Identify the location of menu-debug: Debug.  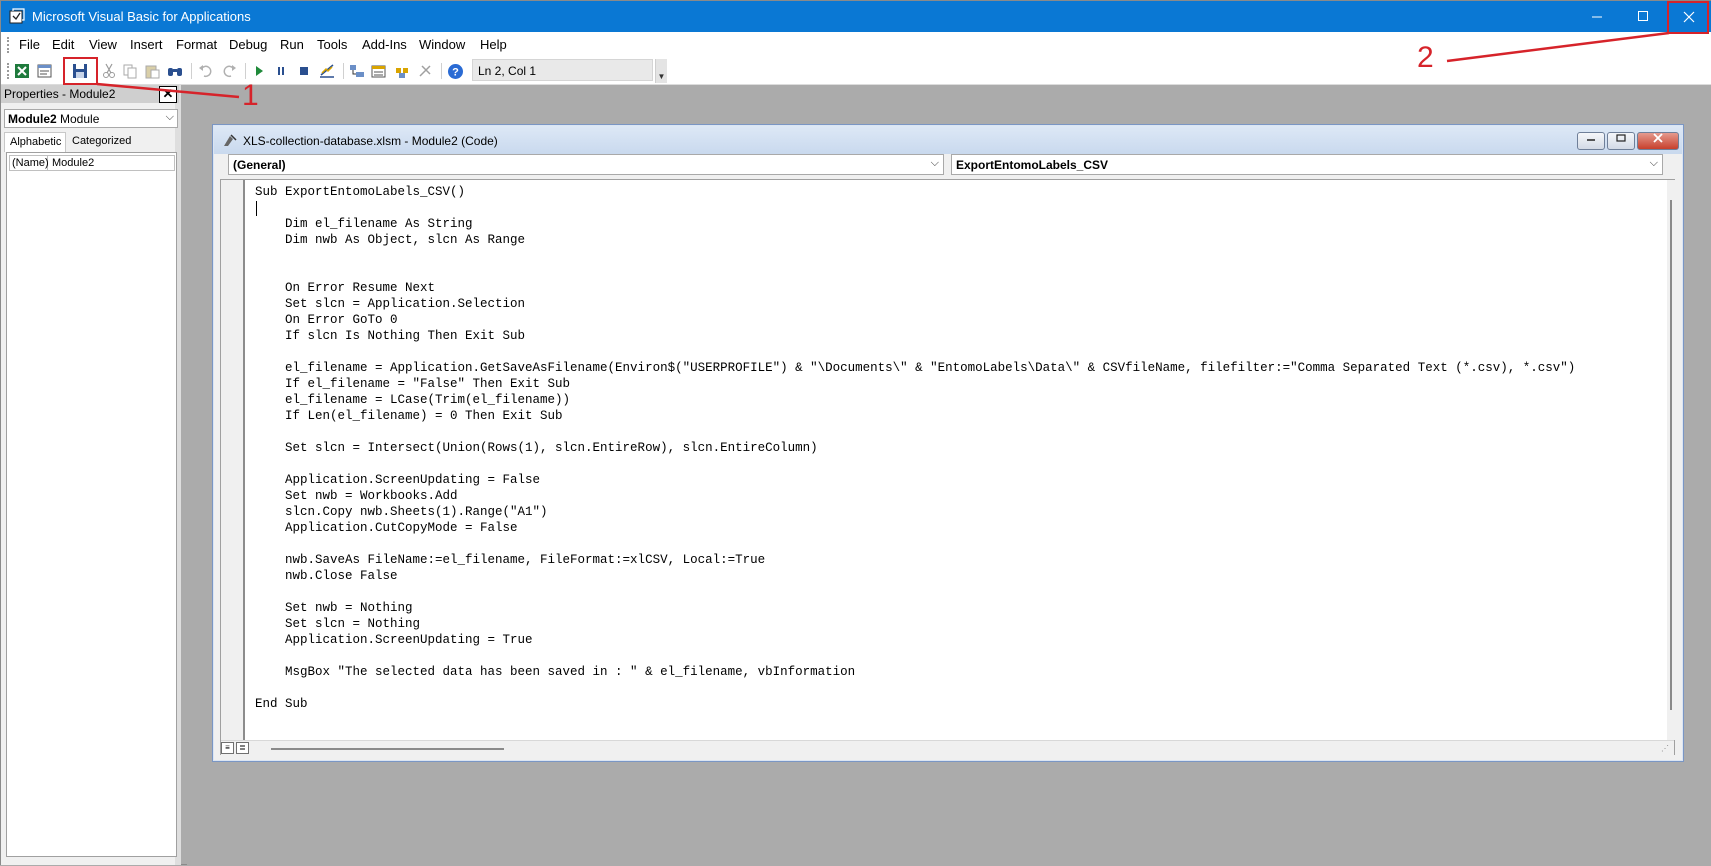
(248, 44).